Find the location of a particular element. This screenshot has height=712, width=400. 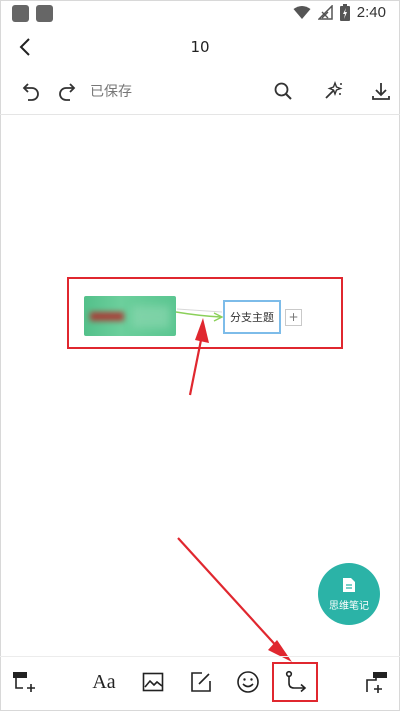

style-button is located at coordinates (333, 91).